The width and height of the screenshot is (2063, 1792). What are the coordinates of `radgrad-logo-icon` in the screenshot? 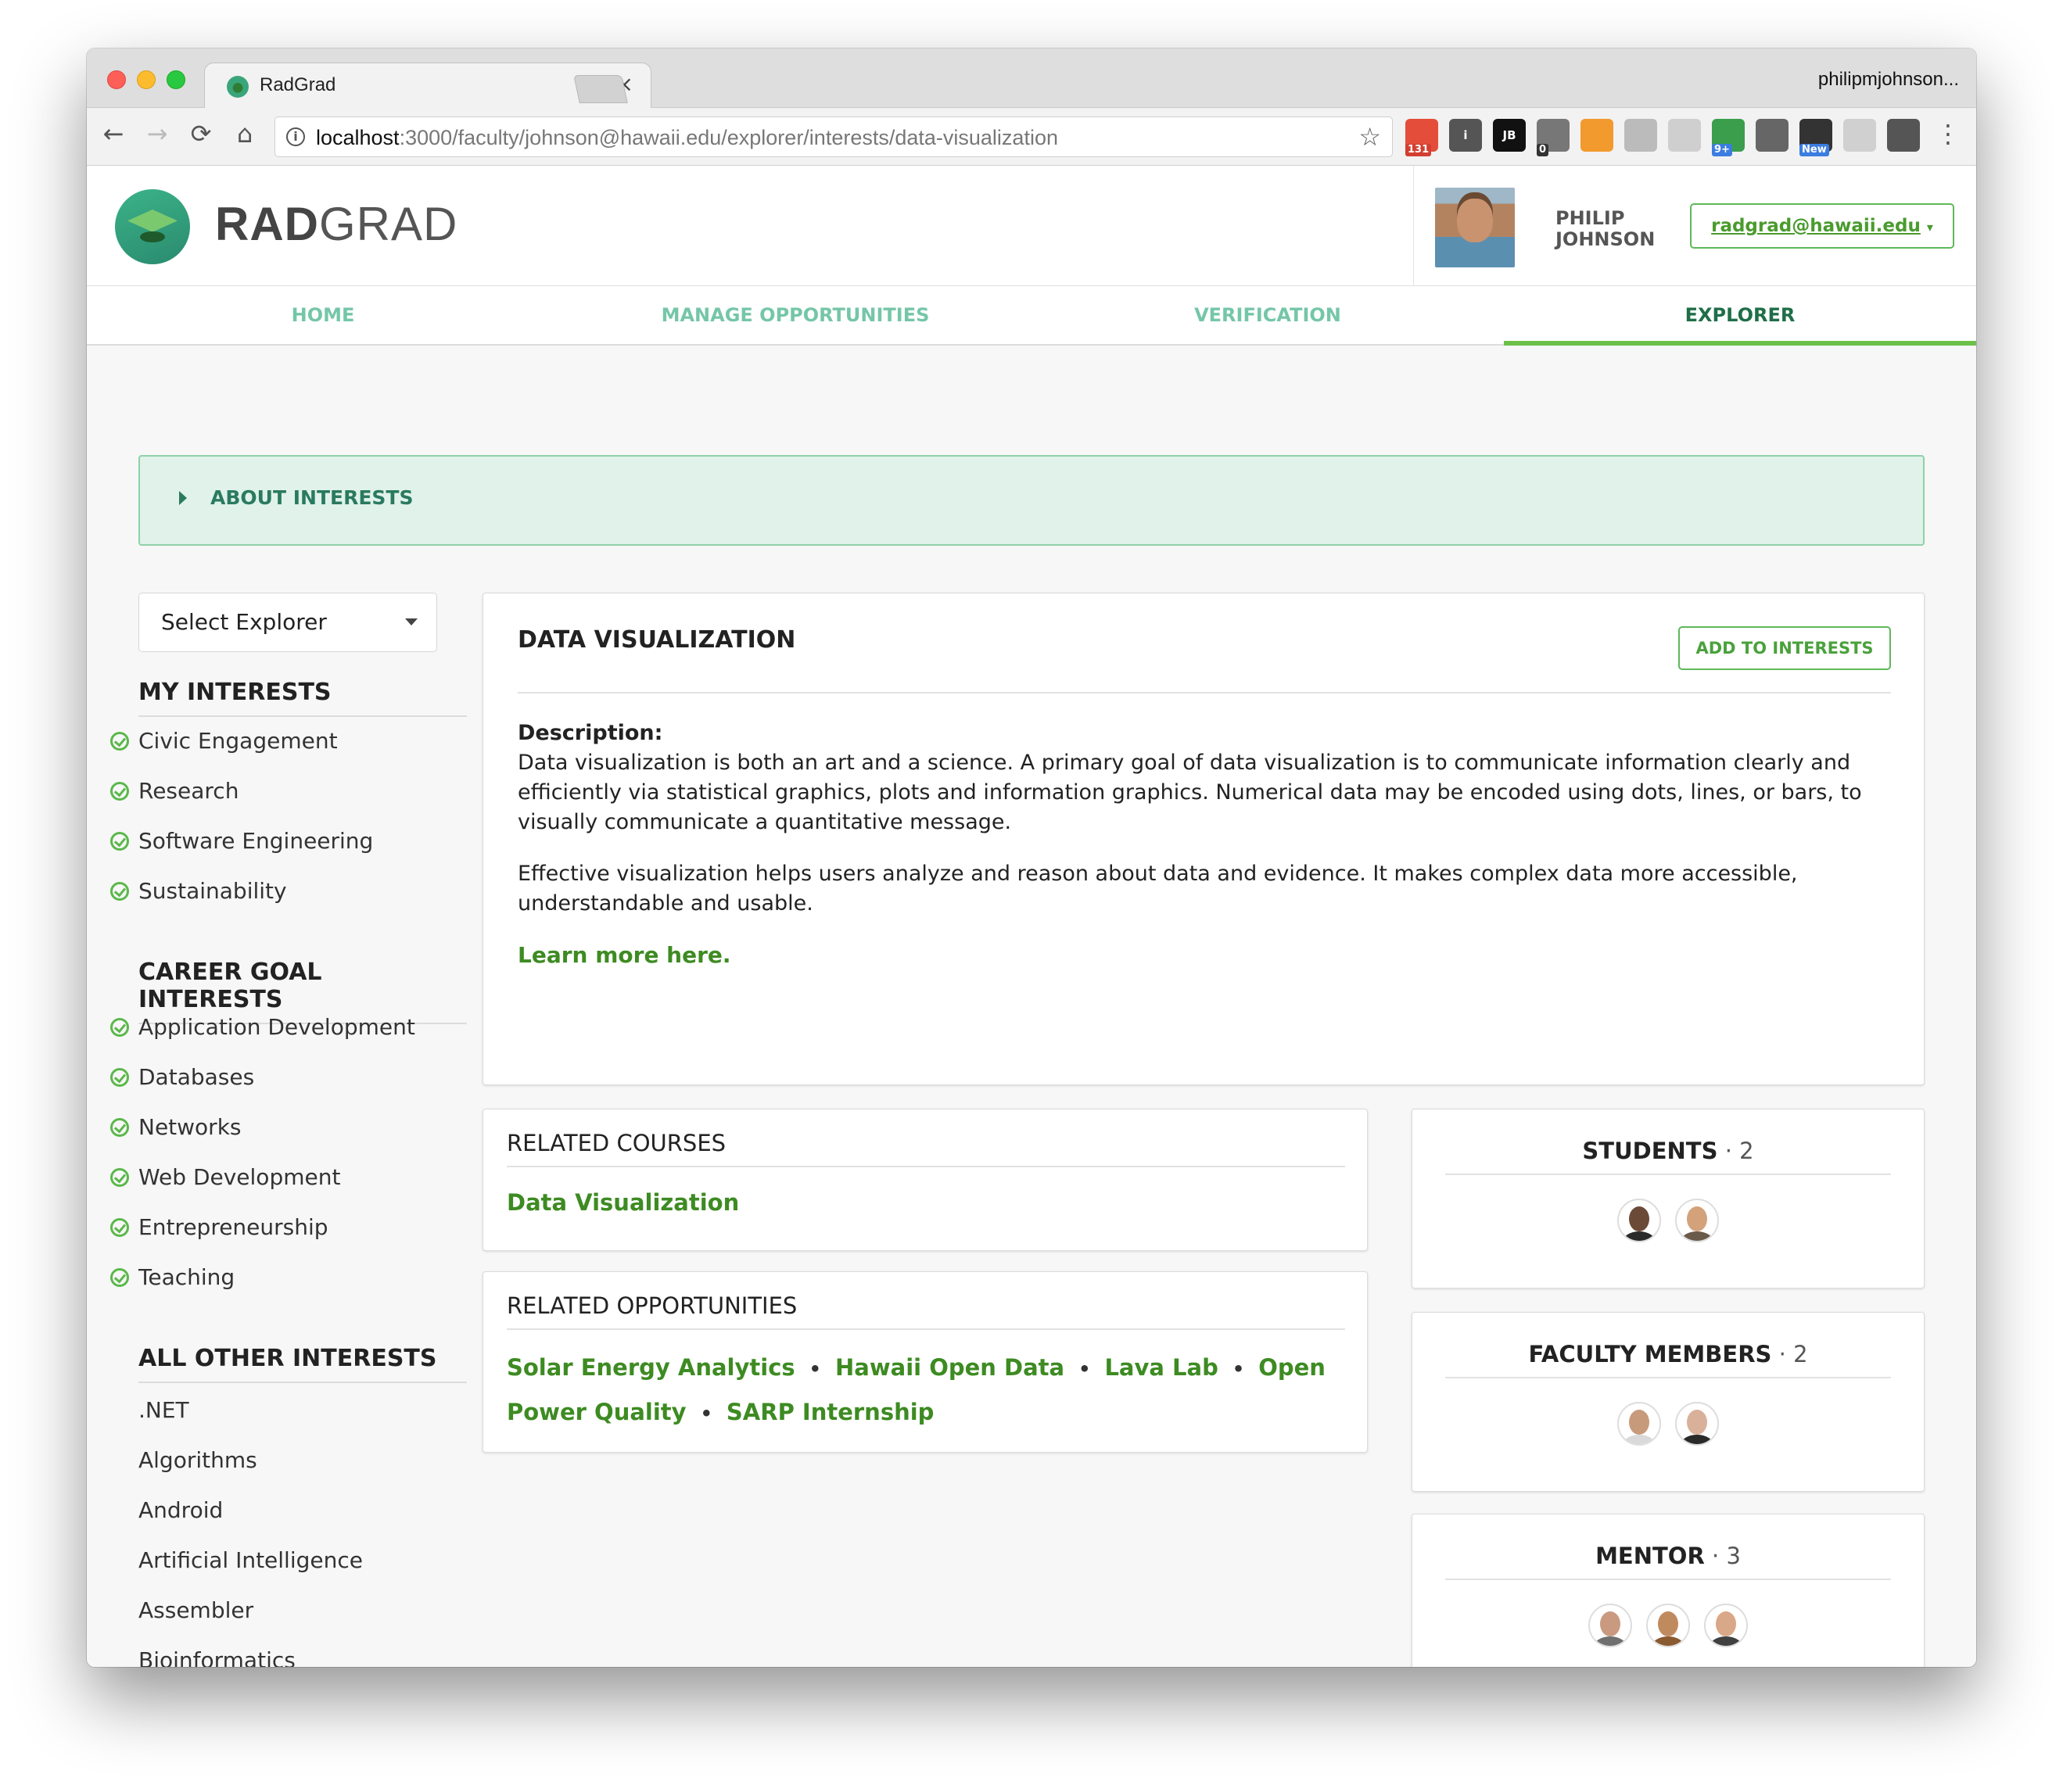 It's located at (152, 226).